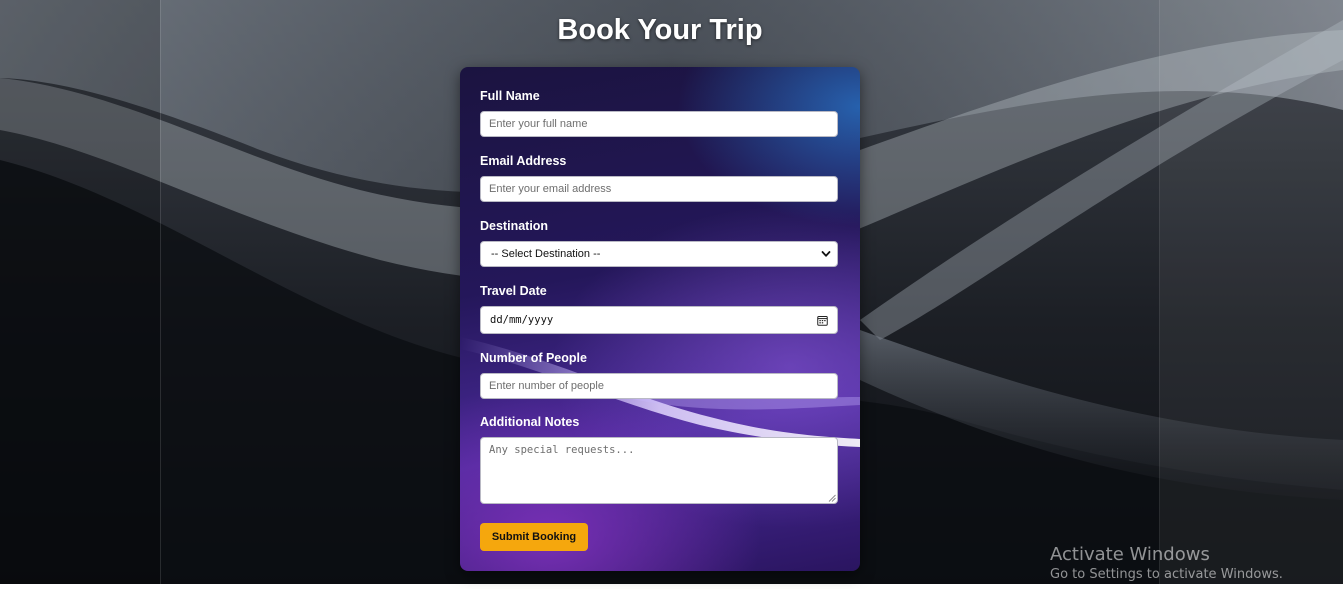  I want to click on people-input, so click(659, 386).